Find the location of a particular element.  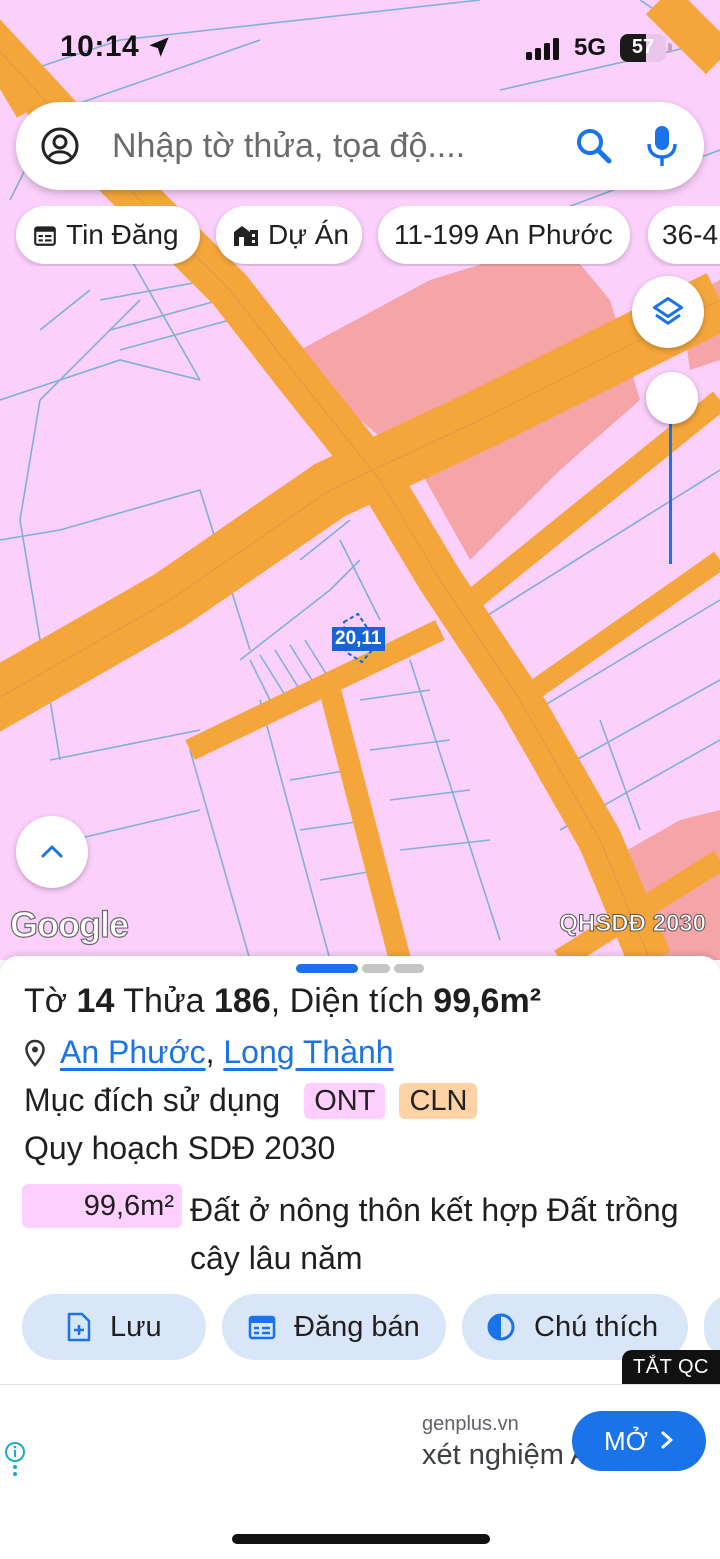

sheet-number: 14 is located at coordinates (95, 1001).